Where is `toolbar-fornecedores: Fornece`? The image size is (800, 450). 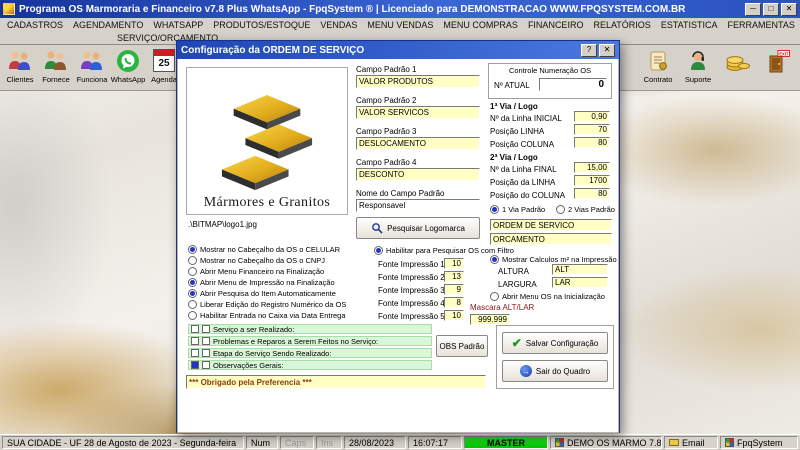
toolbar-fornecedores: Fornece is located at coordinates (56, 65).